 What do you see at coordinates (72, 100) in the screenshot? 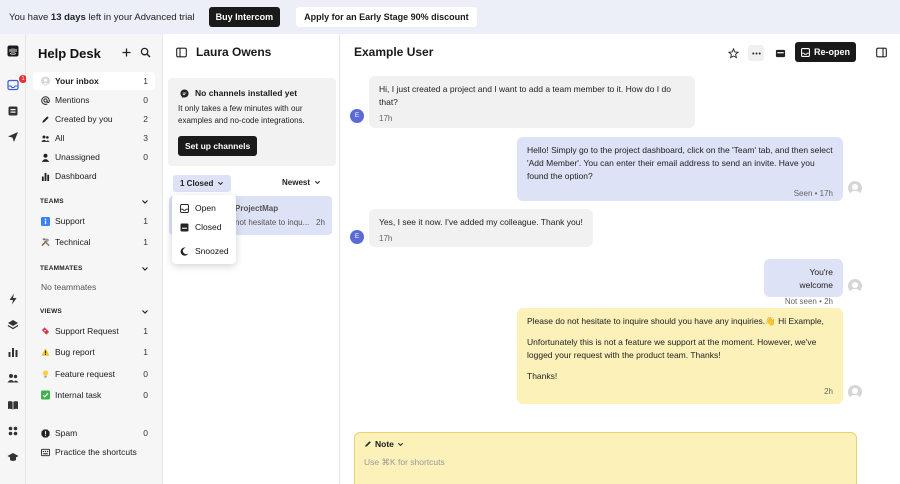
I see `sidebar-item-label: Mentions` at bounding box center [72, 100].